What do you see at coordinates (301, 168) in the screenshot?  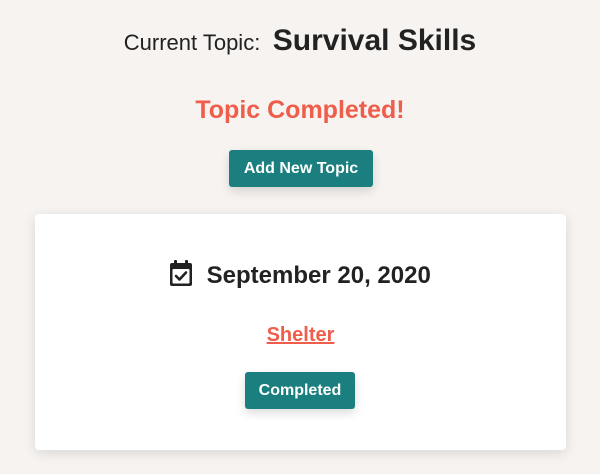 I see `add-new-topic-button: Add New Topic` at bounding box center [301, 168].